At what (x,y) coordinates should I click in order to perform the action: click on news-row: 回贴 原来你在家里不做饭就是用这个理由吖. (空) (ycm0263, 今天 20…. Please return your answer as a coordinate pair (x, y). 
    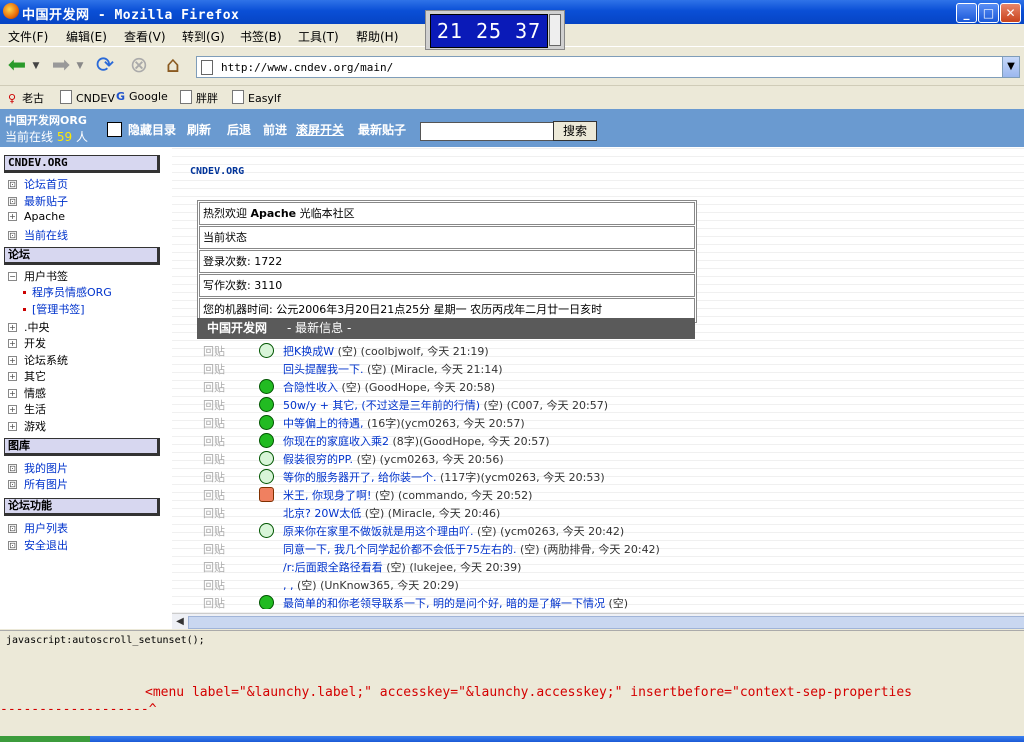
    Looking at the image, I should click on (452, 530).